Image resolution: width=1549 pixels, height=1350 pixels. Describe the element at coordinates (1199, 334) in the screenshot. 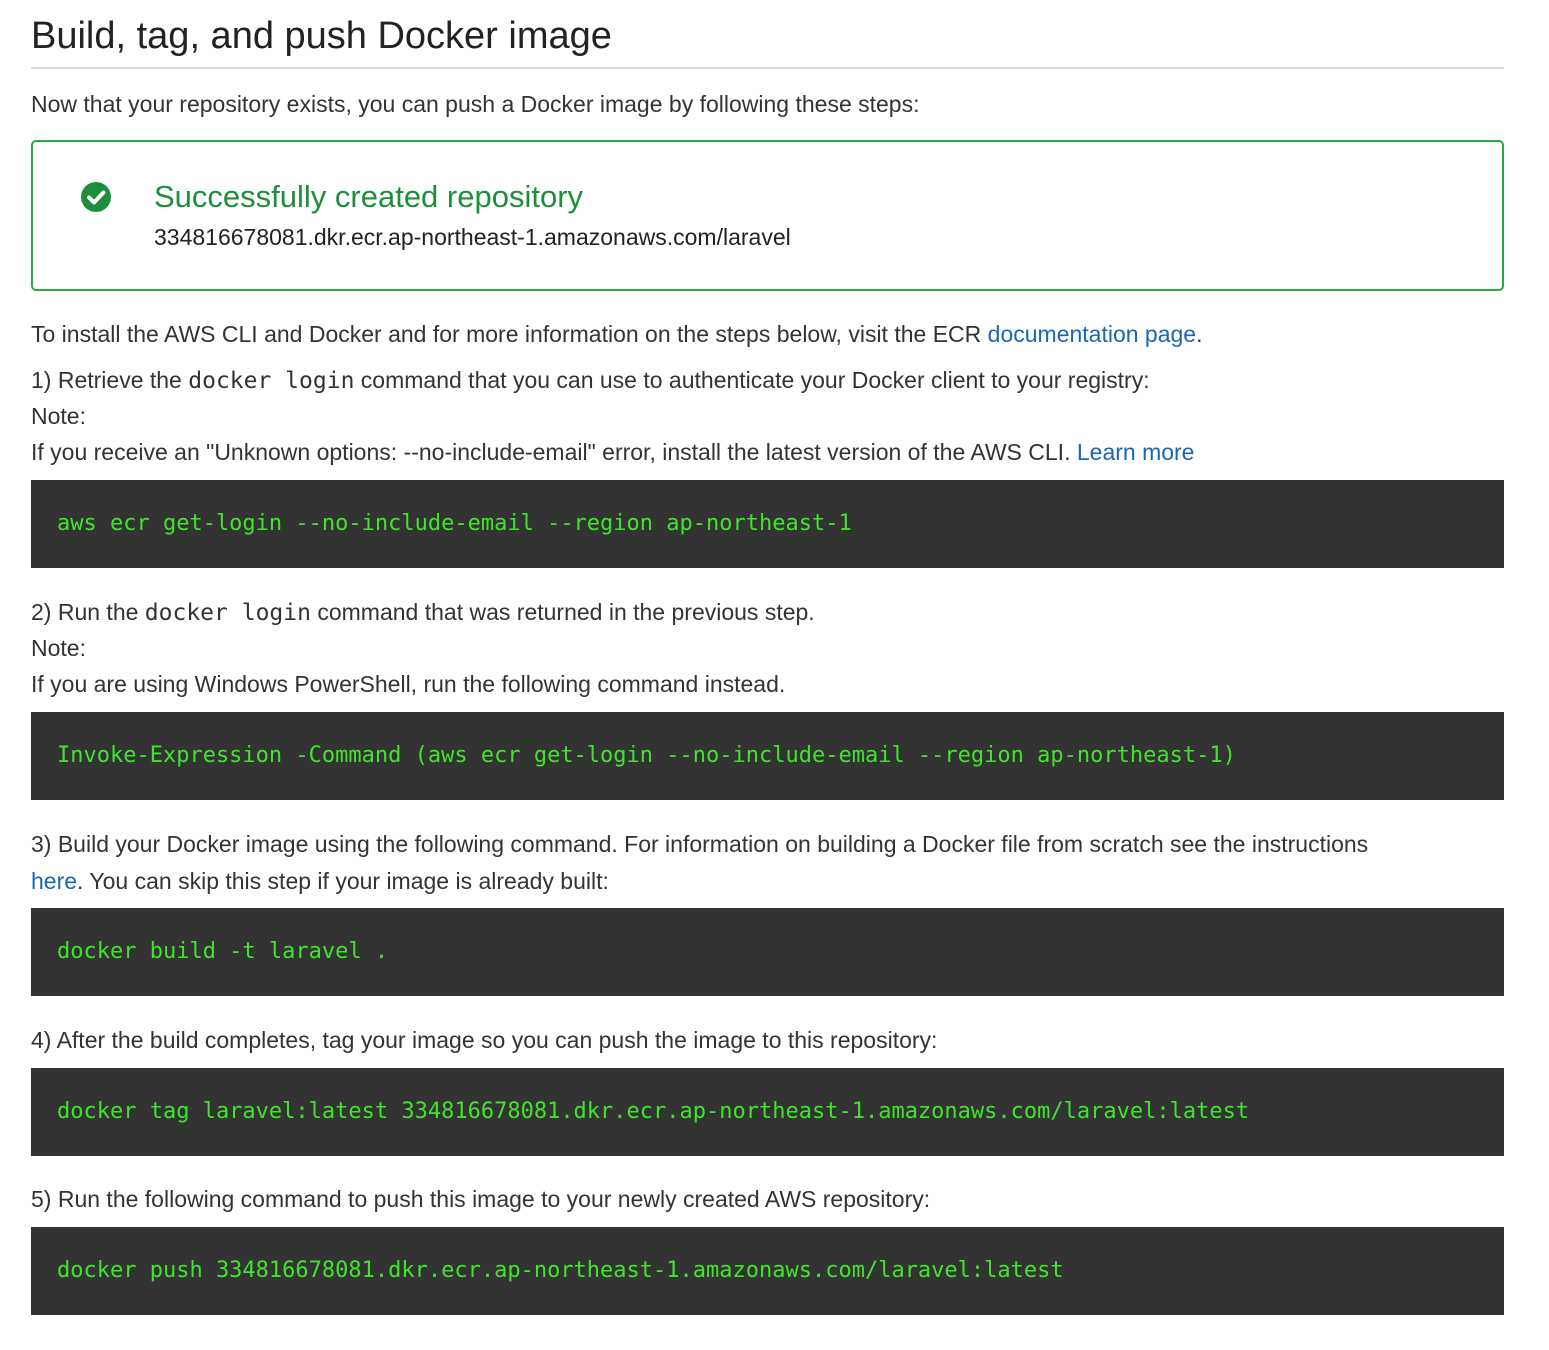

I see `install-info-suffix: .` at that location.